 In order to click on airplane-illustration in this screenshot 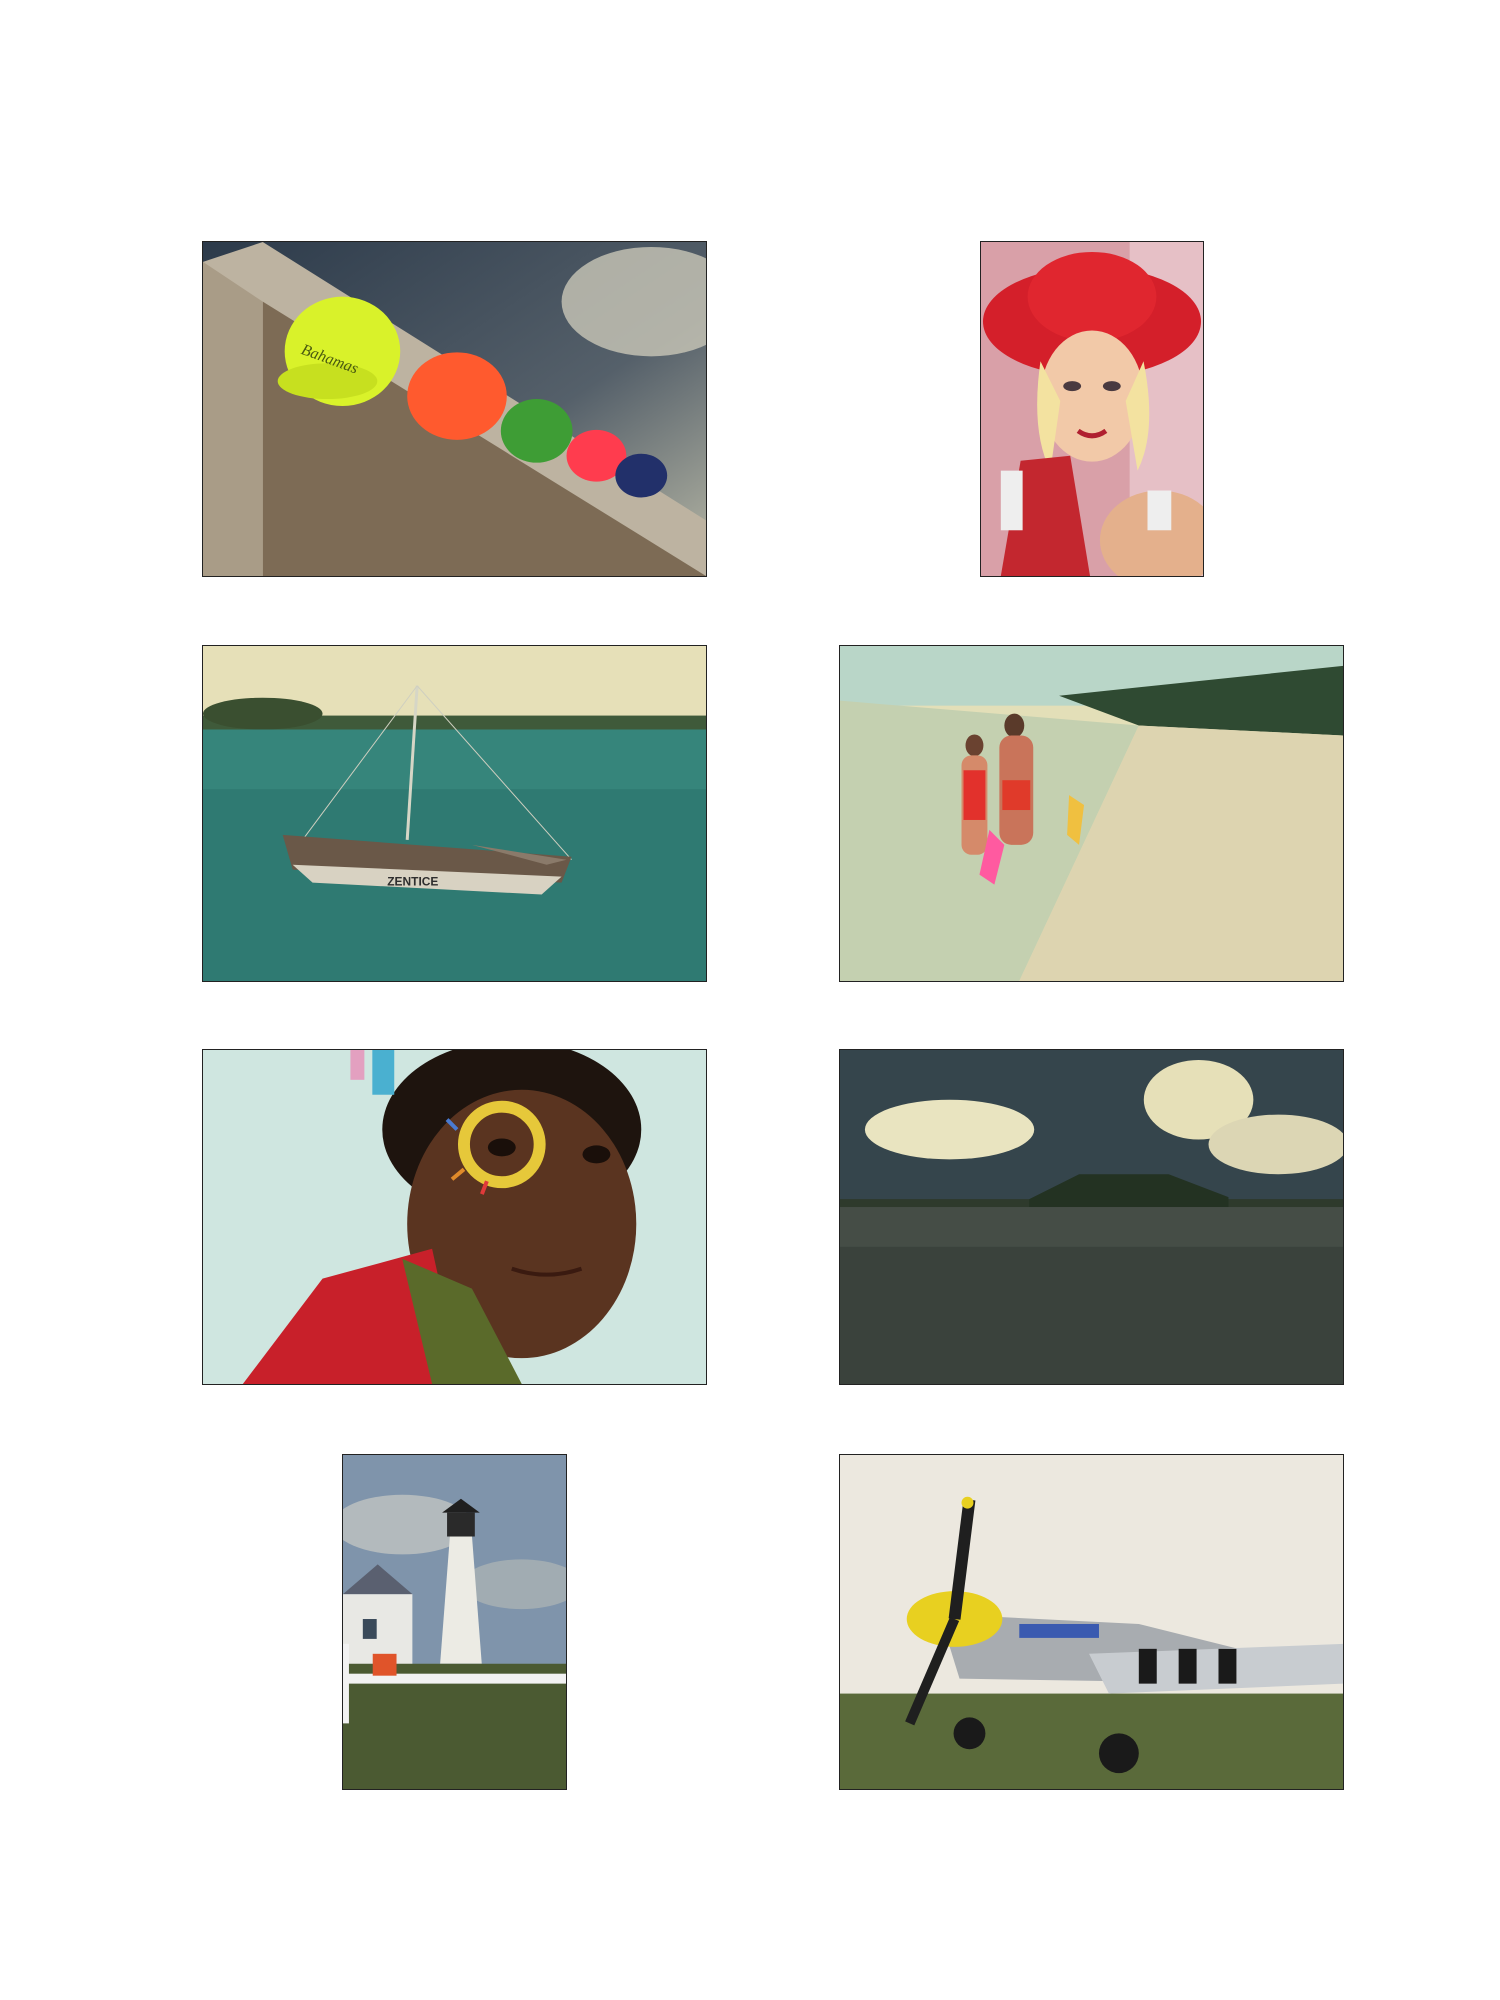, I will do `click(1091, 1622)`.